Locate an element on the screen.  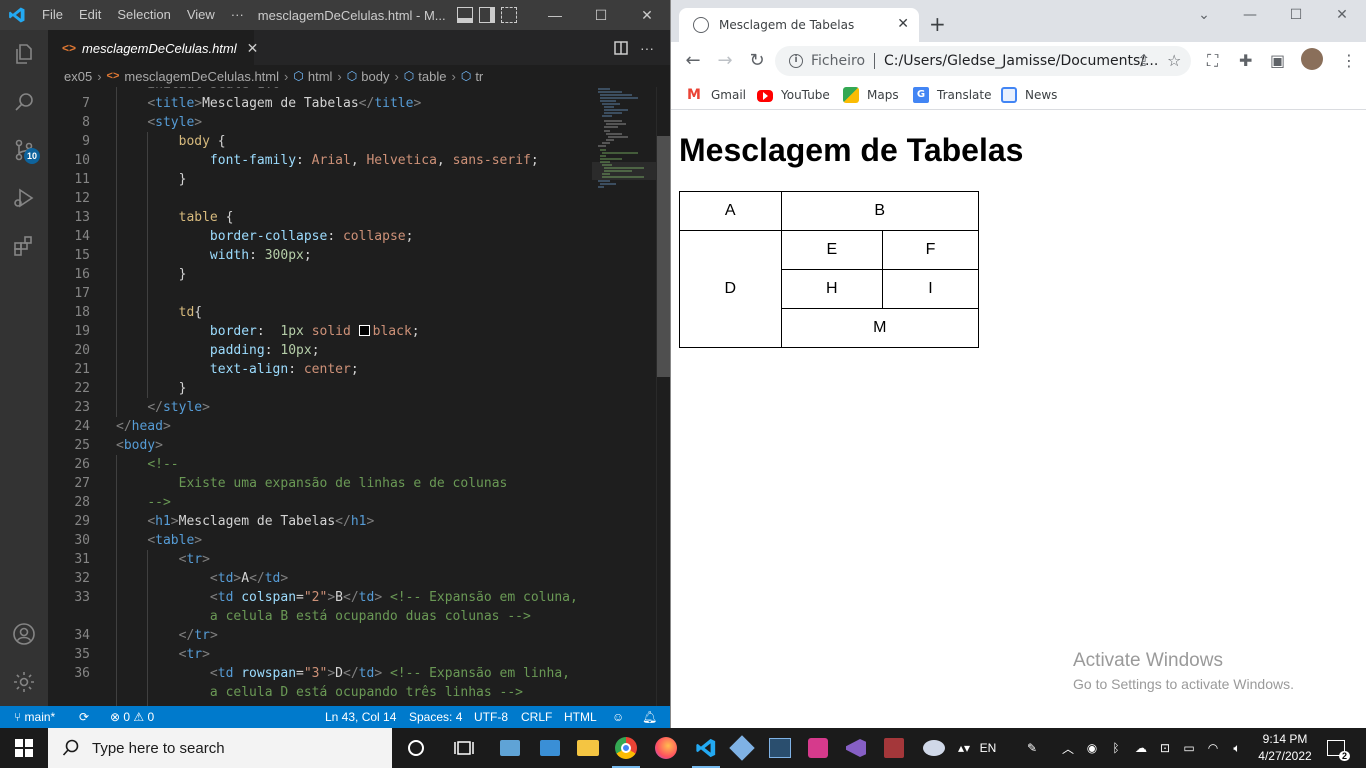
breadcrumb-tr: tr is located at coordinates (479, 76).